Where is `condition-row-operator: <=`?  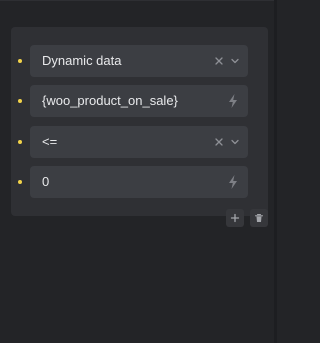
condition-row-operator: <= is located at coordinates (139, 142).